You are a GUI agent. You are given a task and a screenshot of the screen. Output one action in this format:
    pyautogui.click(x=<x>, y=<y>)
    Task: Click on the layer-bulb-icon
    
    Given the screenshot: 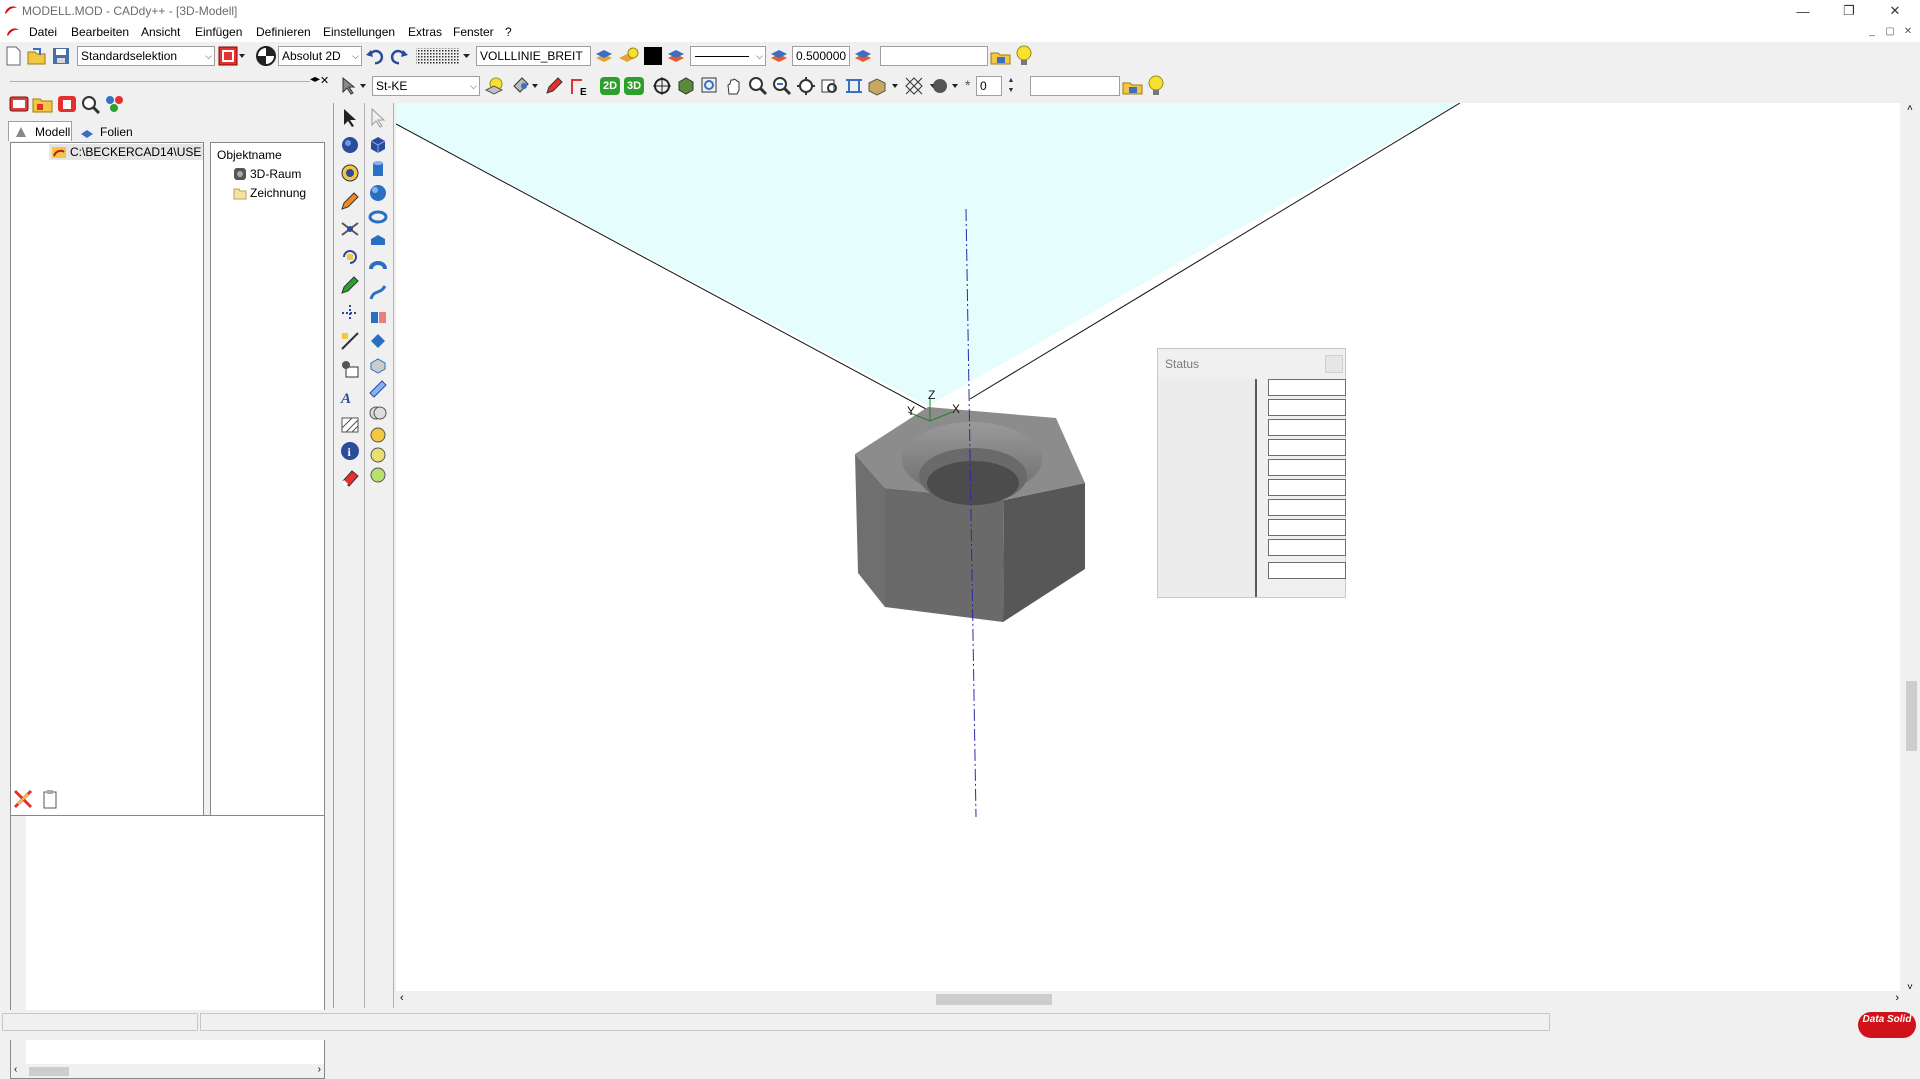 What is the action you would take?
    pyautogui.click(x=629, y=56)
    